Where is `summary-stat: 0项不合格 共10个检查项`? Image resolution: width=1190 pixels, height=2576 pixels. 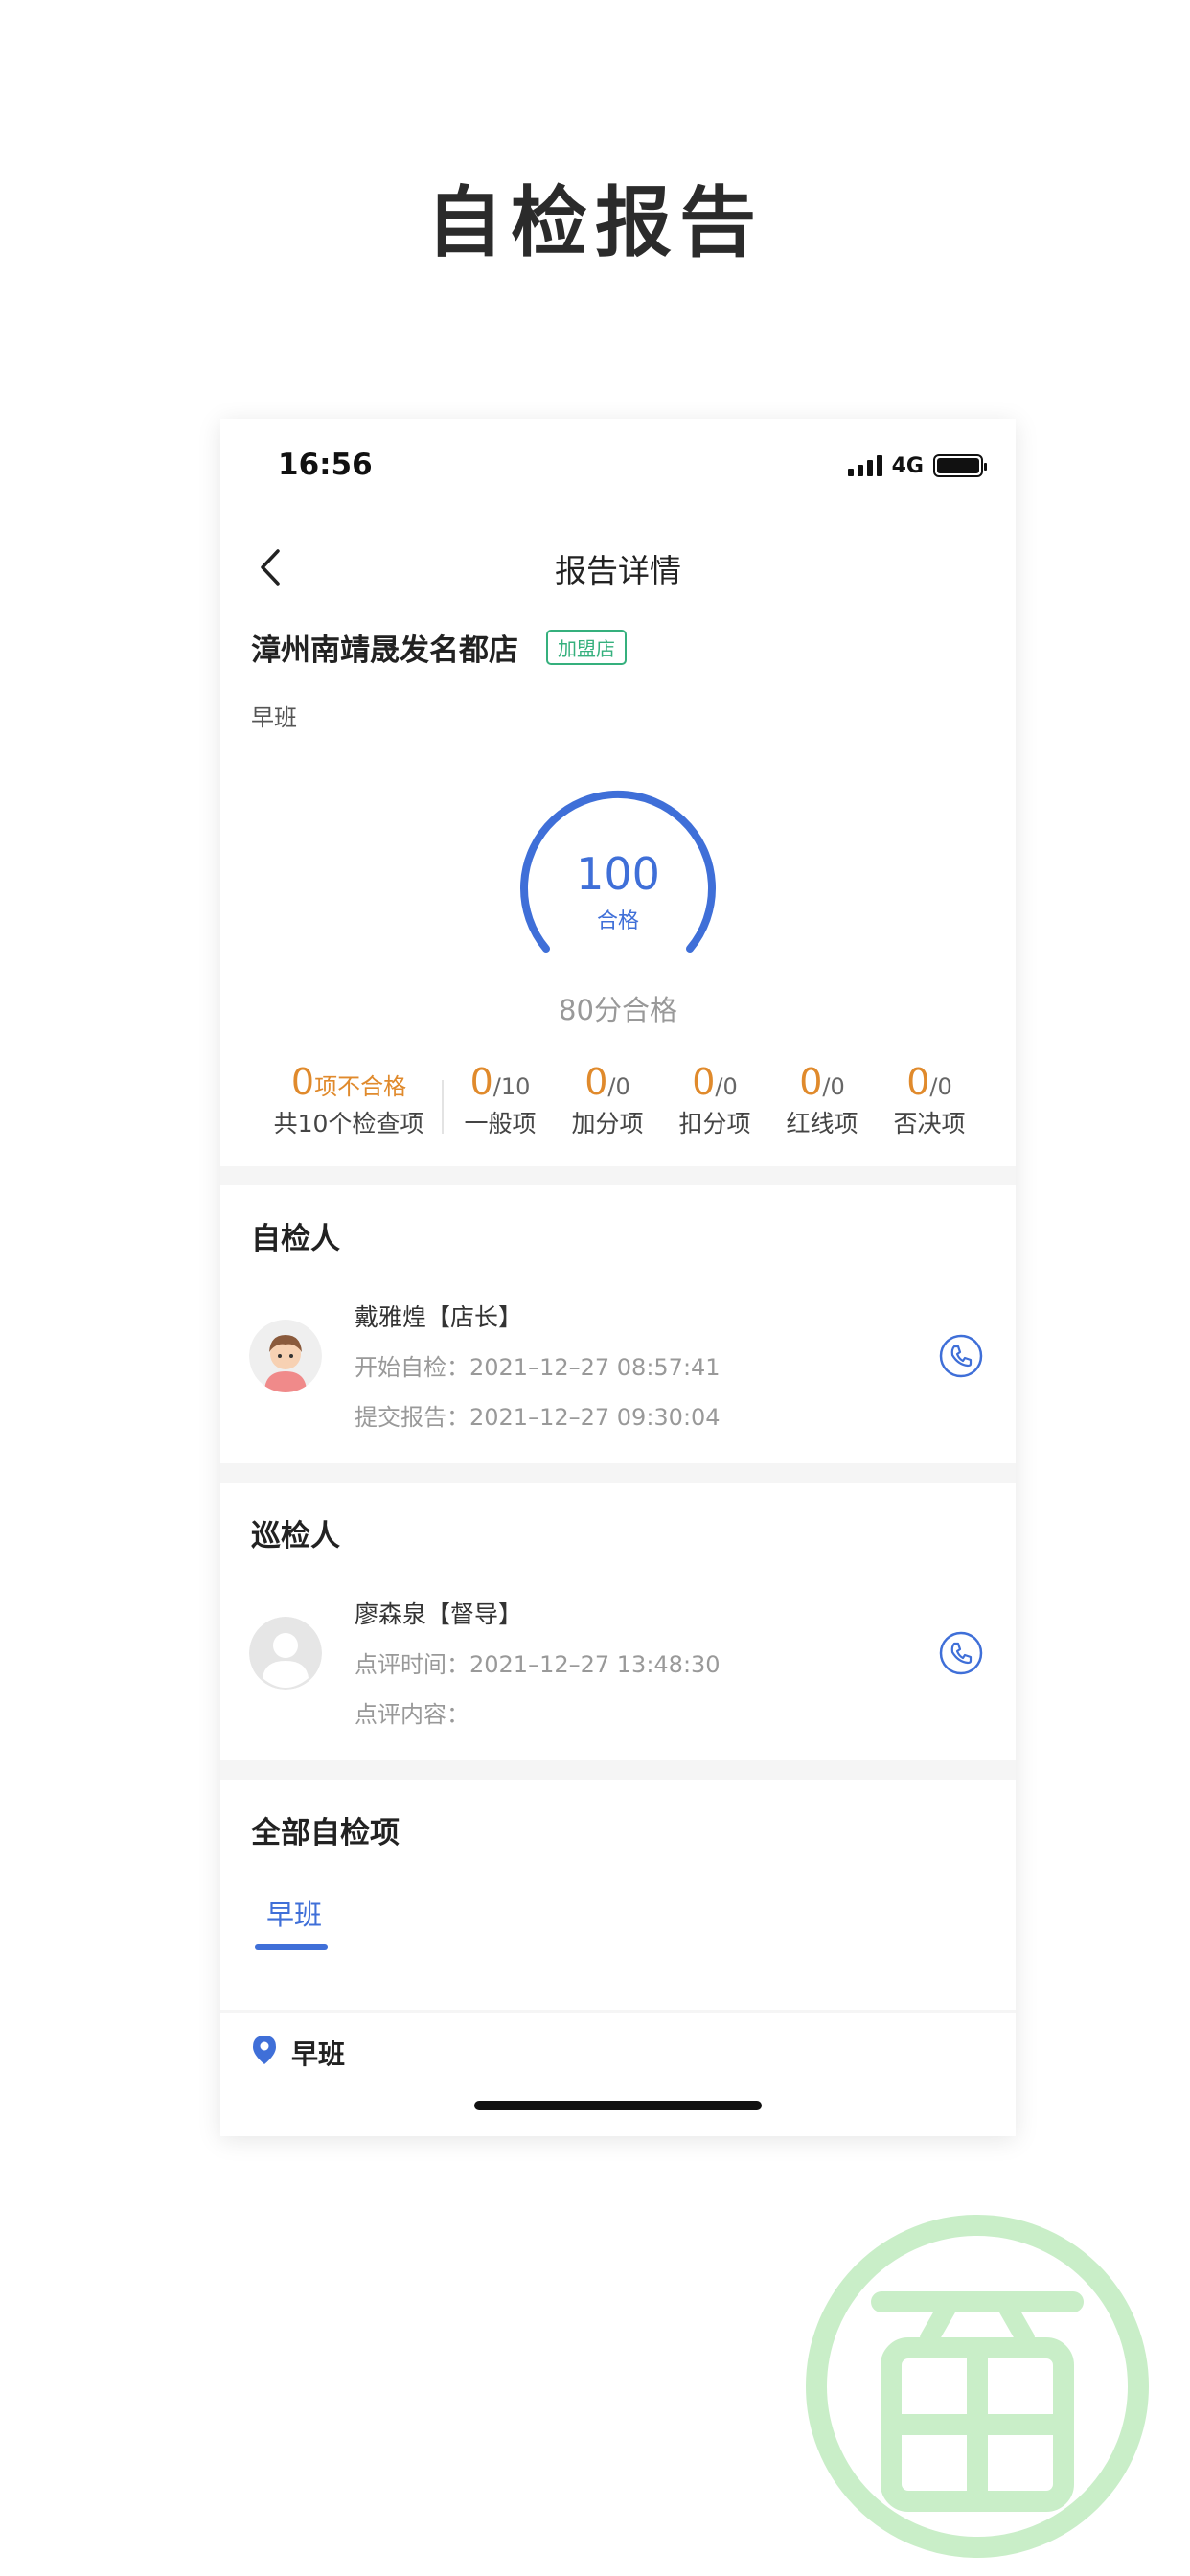
summary-stat: 0项不合格 共10个检查项 is located at coordinates (349, 1100).